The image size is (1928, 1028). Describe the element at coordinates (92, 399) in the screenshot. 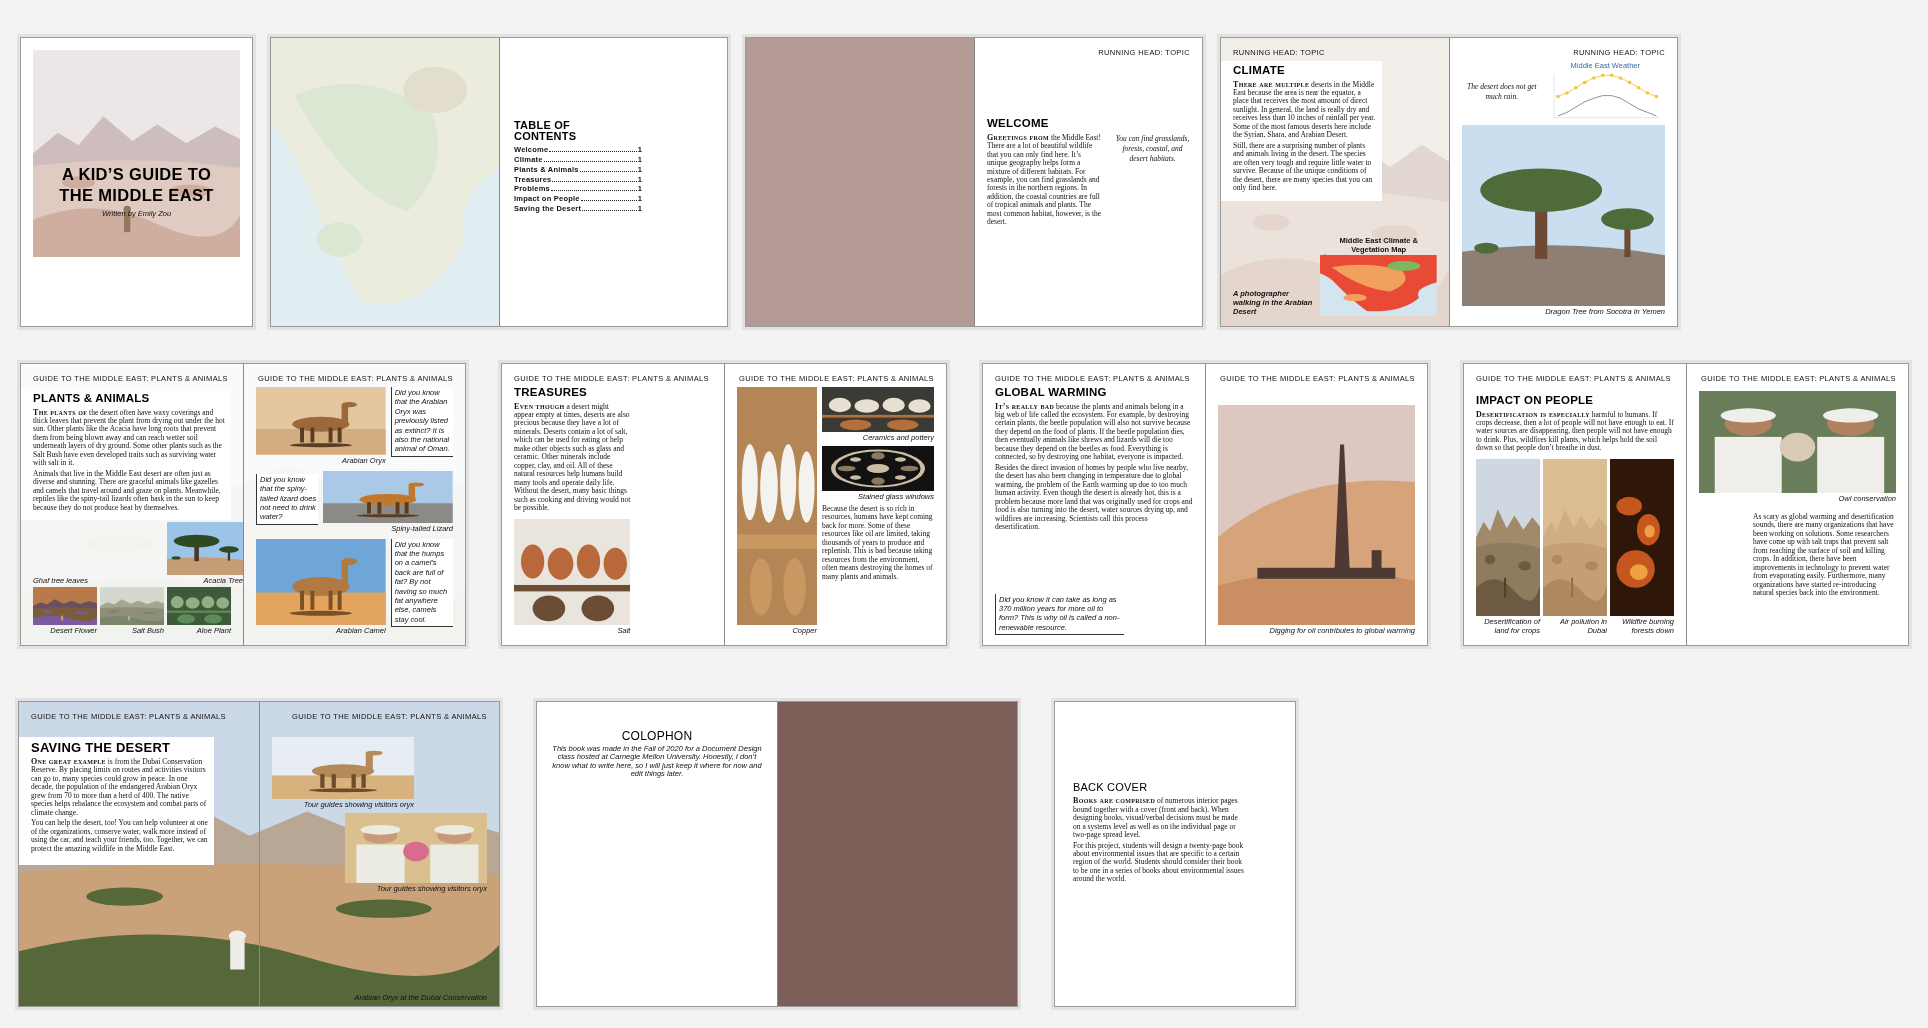

I see `heading: PLANTS & ANIMALS` at that location.